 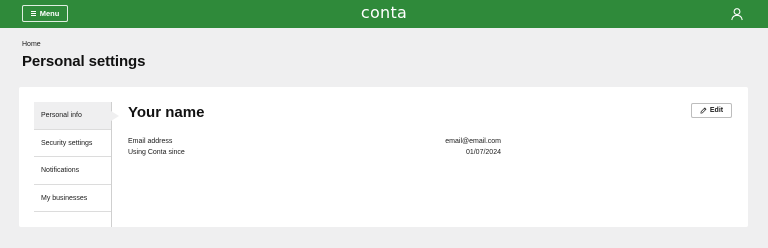 What do you see at coordinates (483, 152) in the screenshot?
I see `member-since-value: 01/07/2024` at bounding box center [483, 152].